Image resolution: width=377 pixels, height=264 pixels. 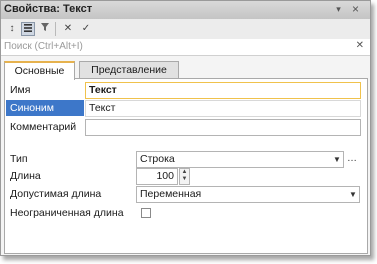 I want to click on search-input: Поиск (Ctrl+Alt+I), so click(x=43, y=46).